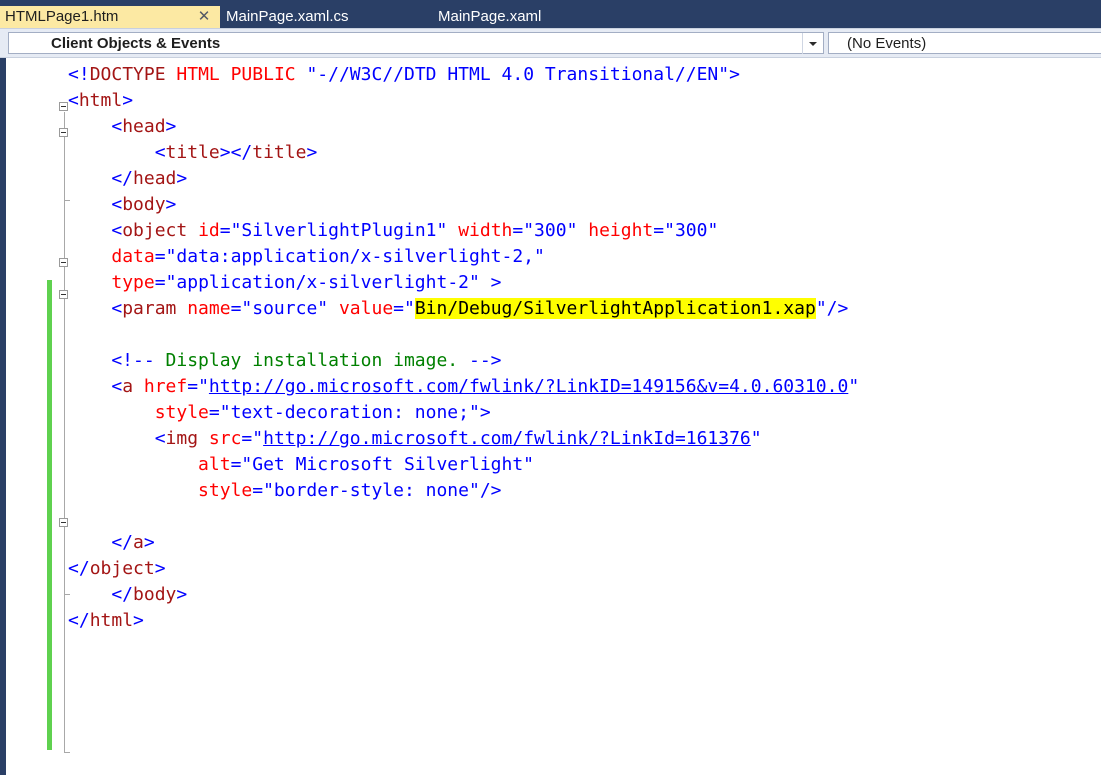 Image resolution: width=1101 pixels, height=775 pixels. I want to click on code-token: "border-style: none", so click(371, 490).